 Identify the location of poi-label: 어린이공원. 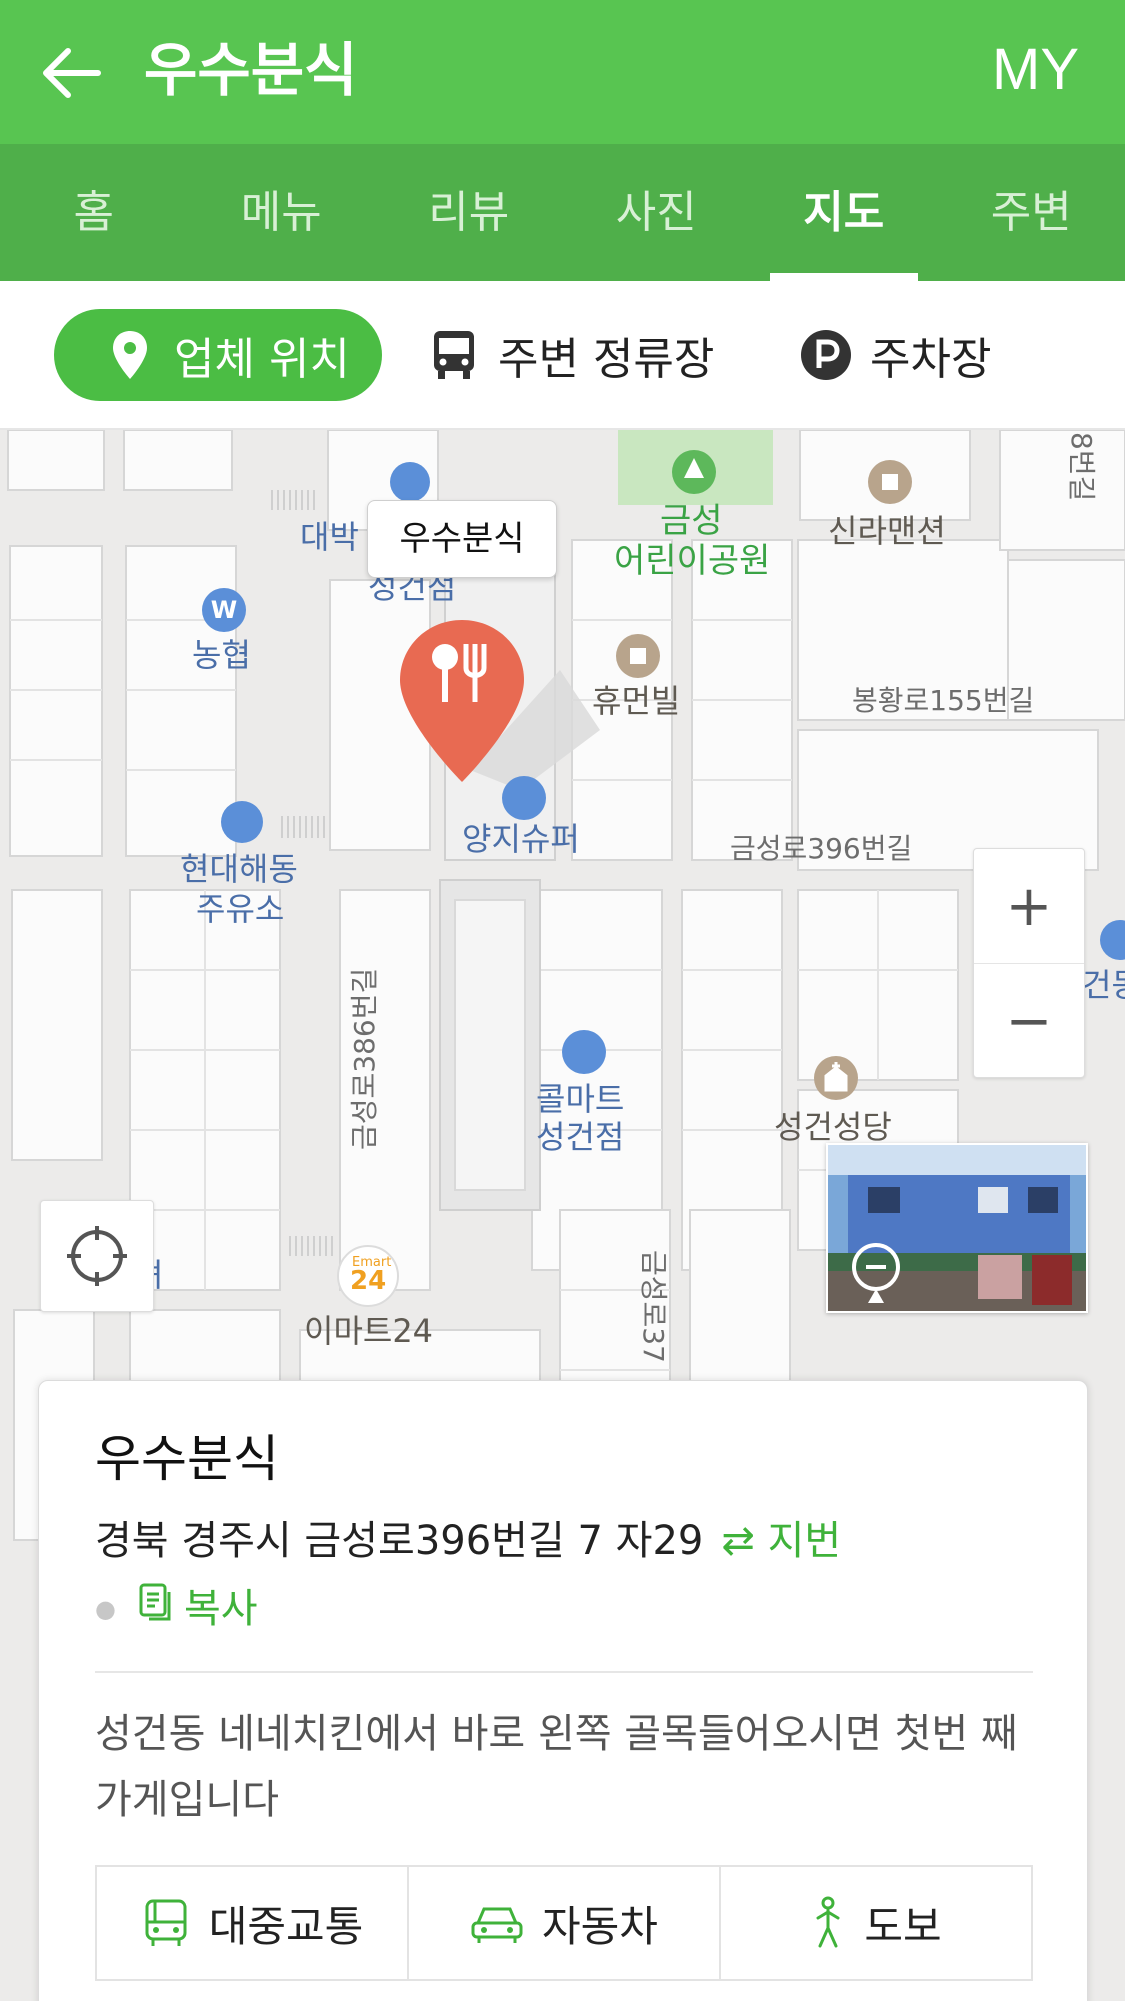
(692, 561).